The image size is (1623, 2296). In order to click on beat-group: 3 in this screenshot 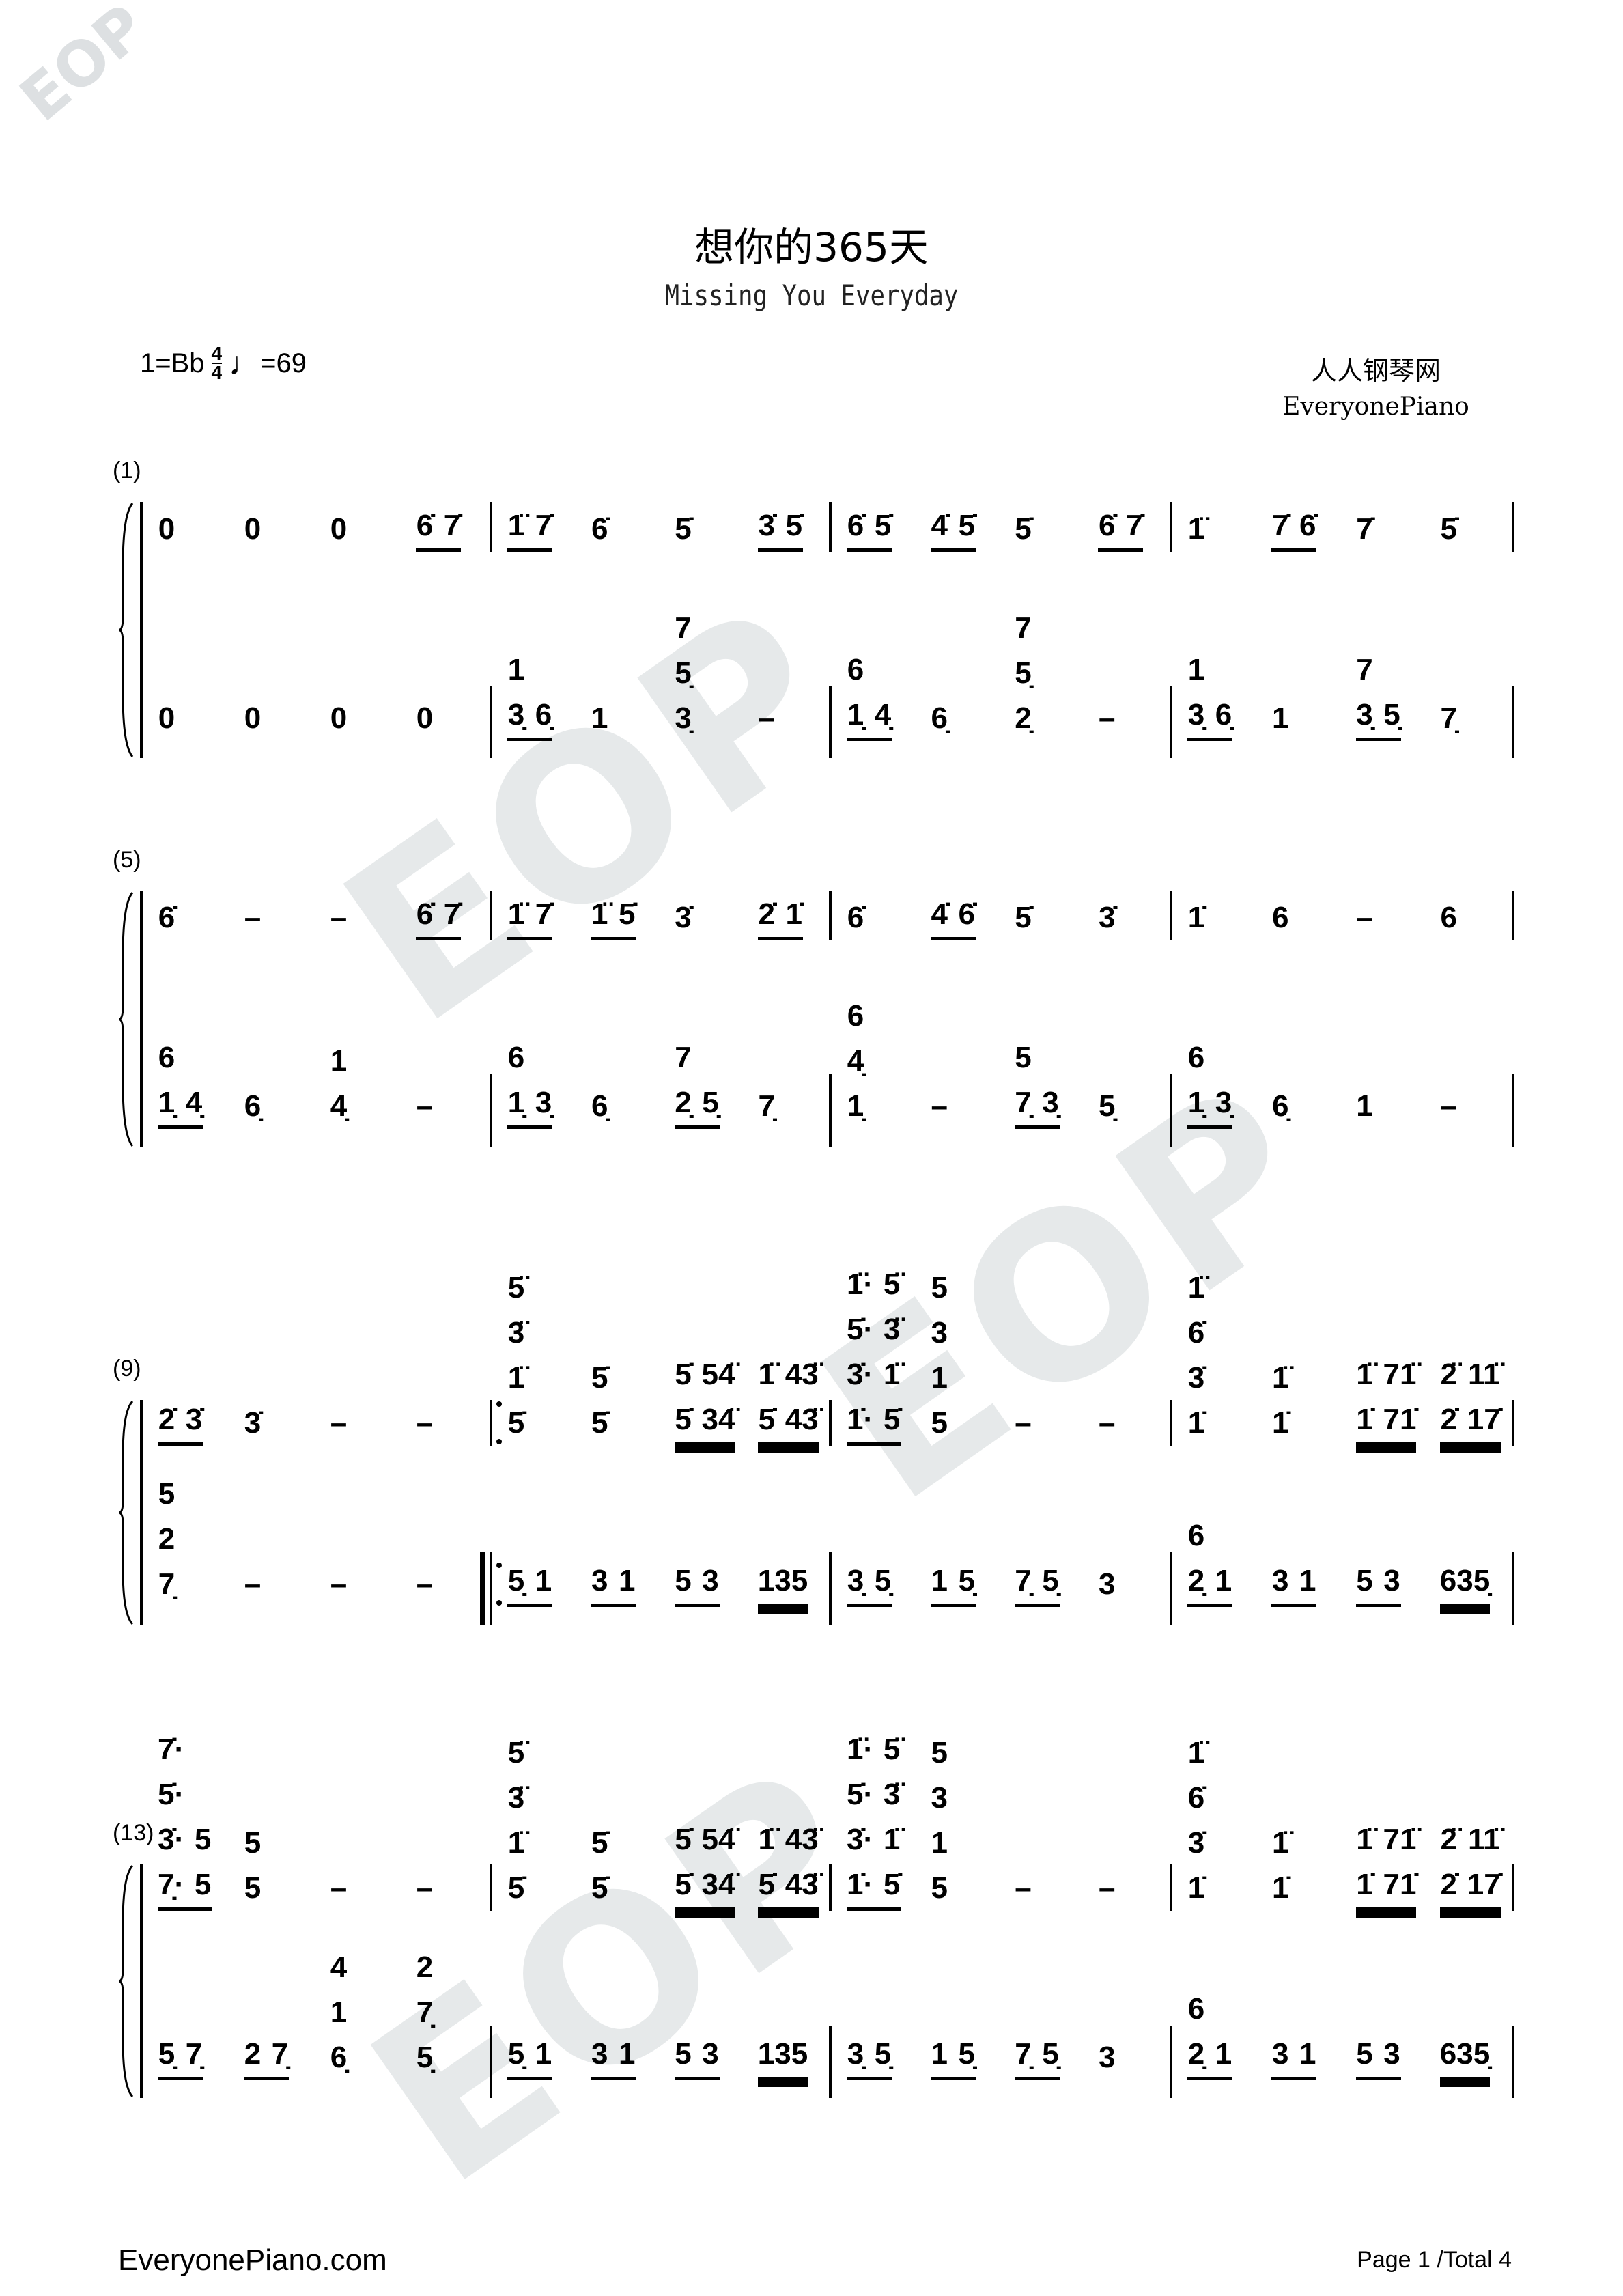, I will do `click(1125, 1584)`.